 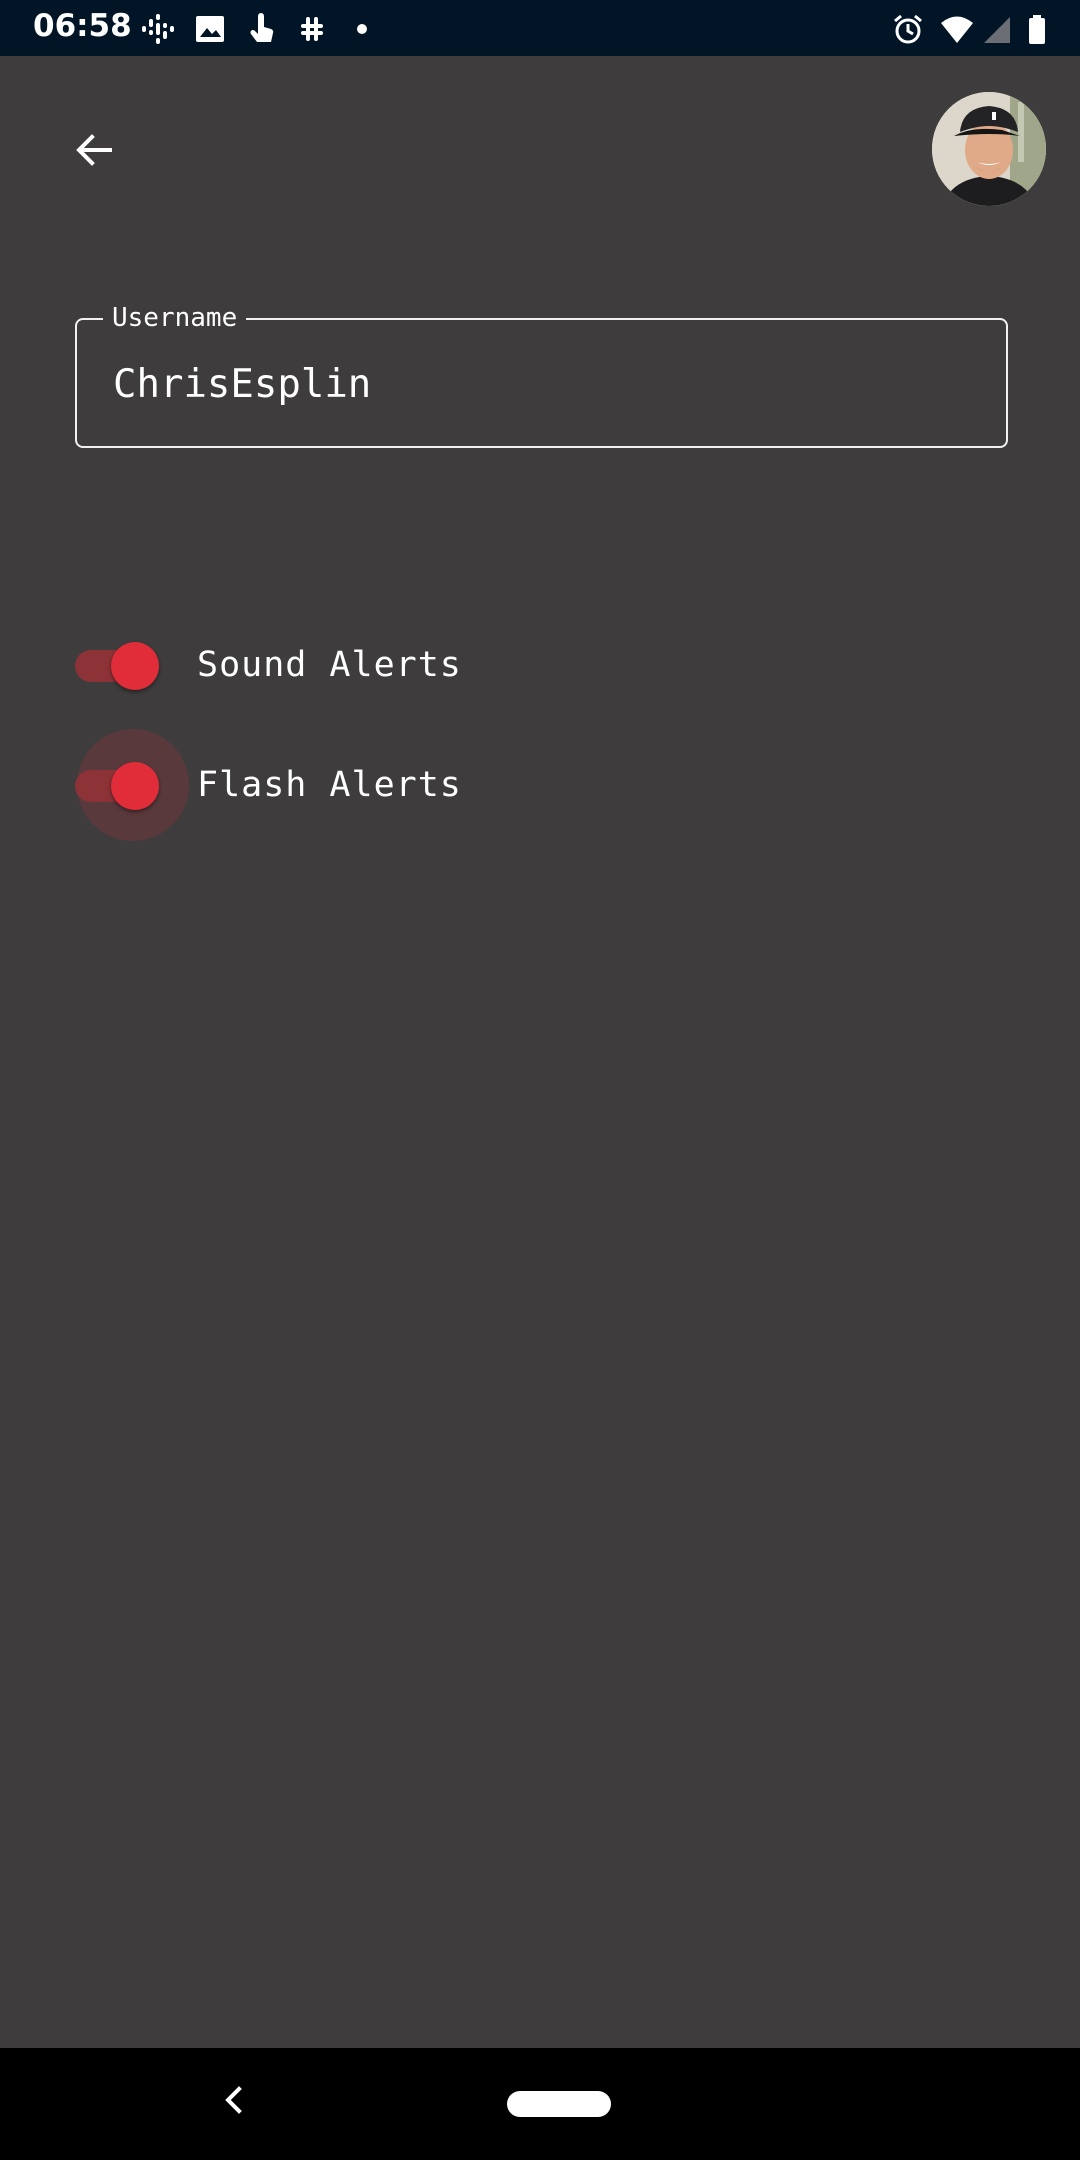 I want to click on user-avatar-icon, so click(x=989, y=149).